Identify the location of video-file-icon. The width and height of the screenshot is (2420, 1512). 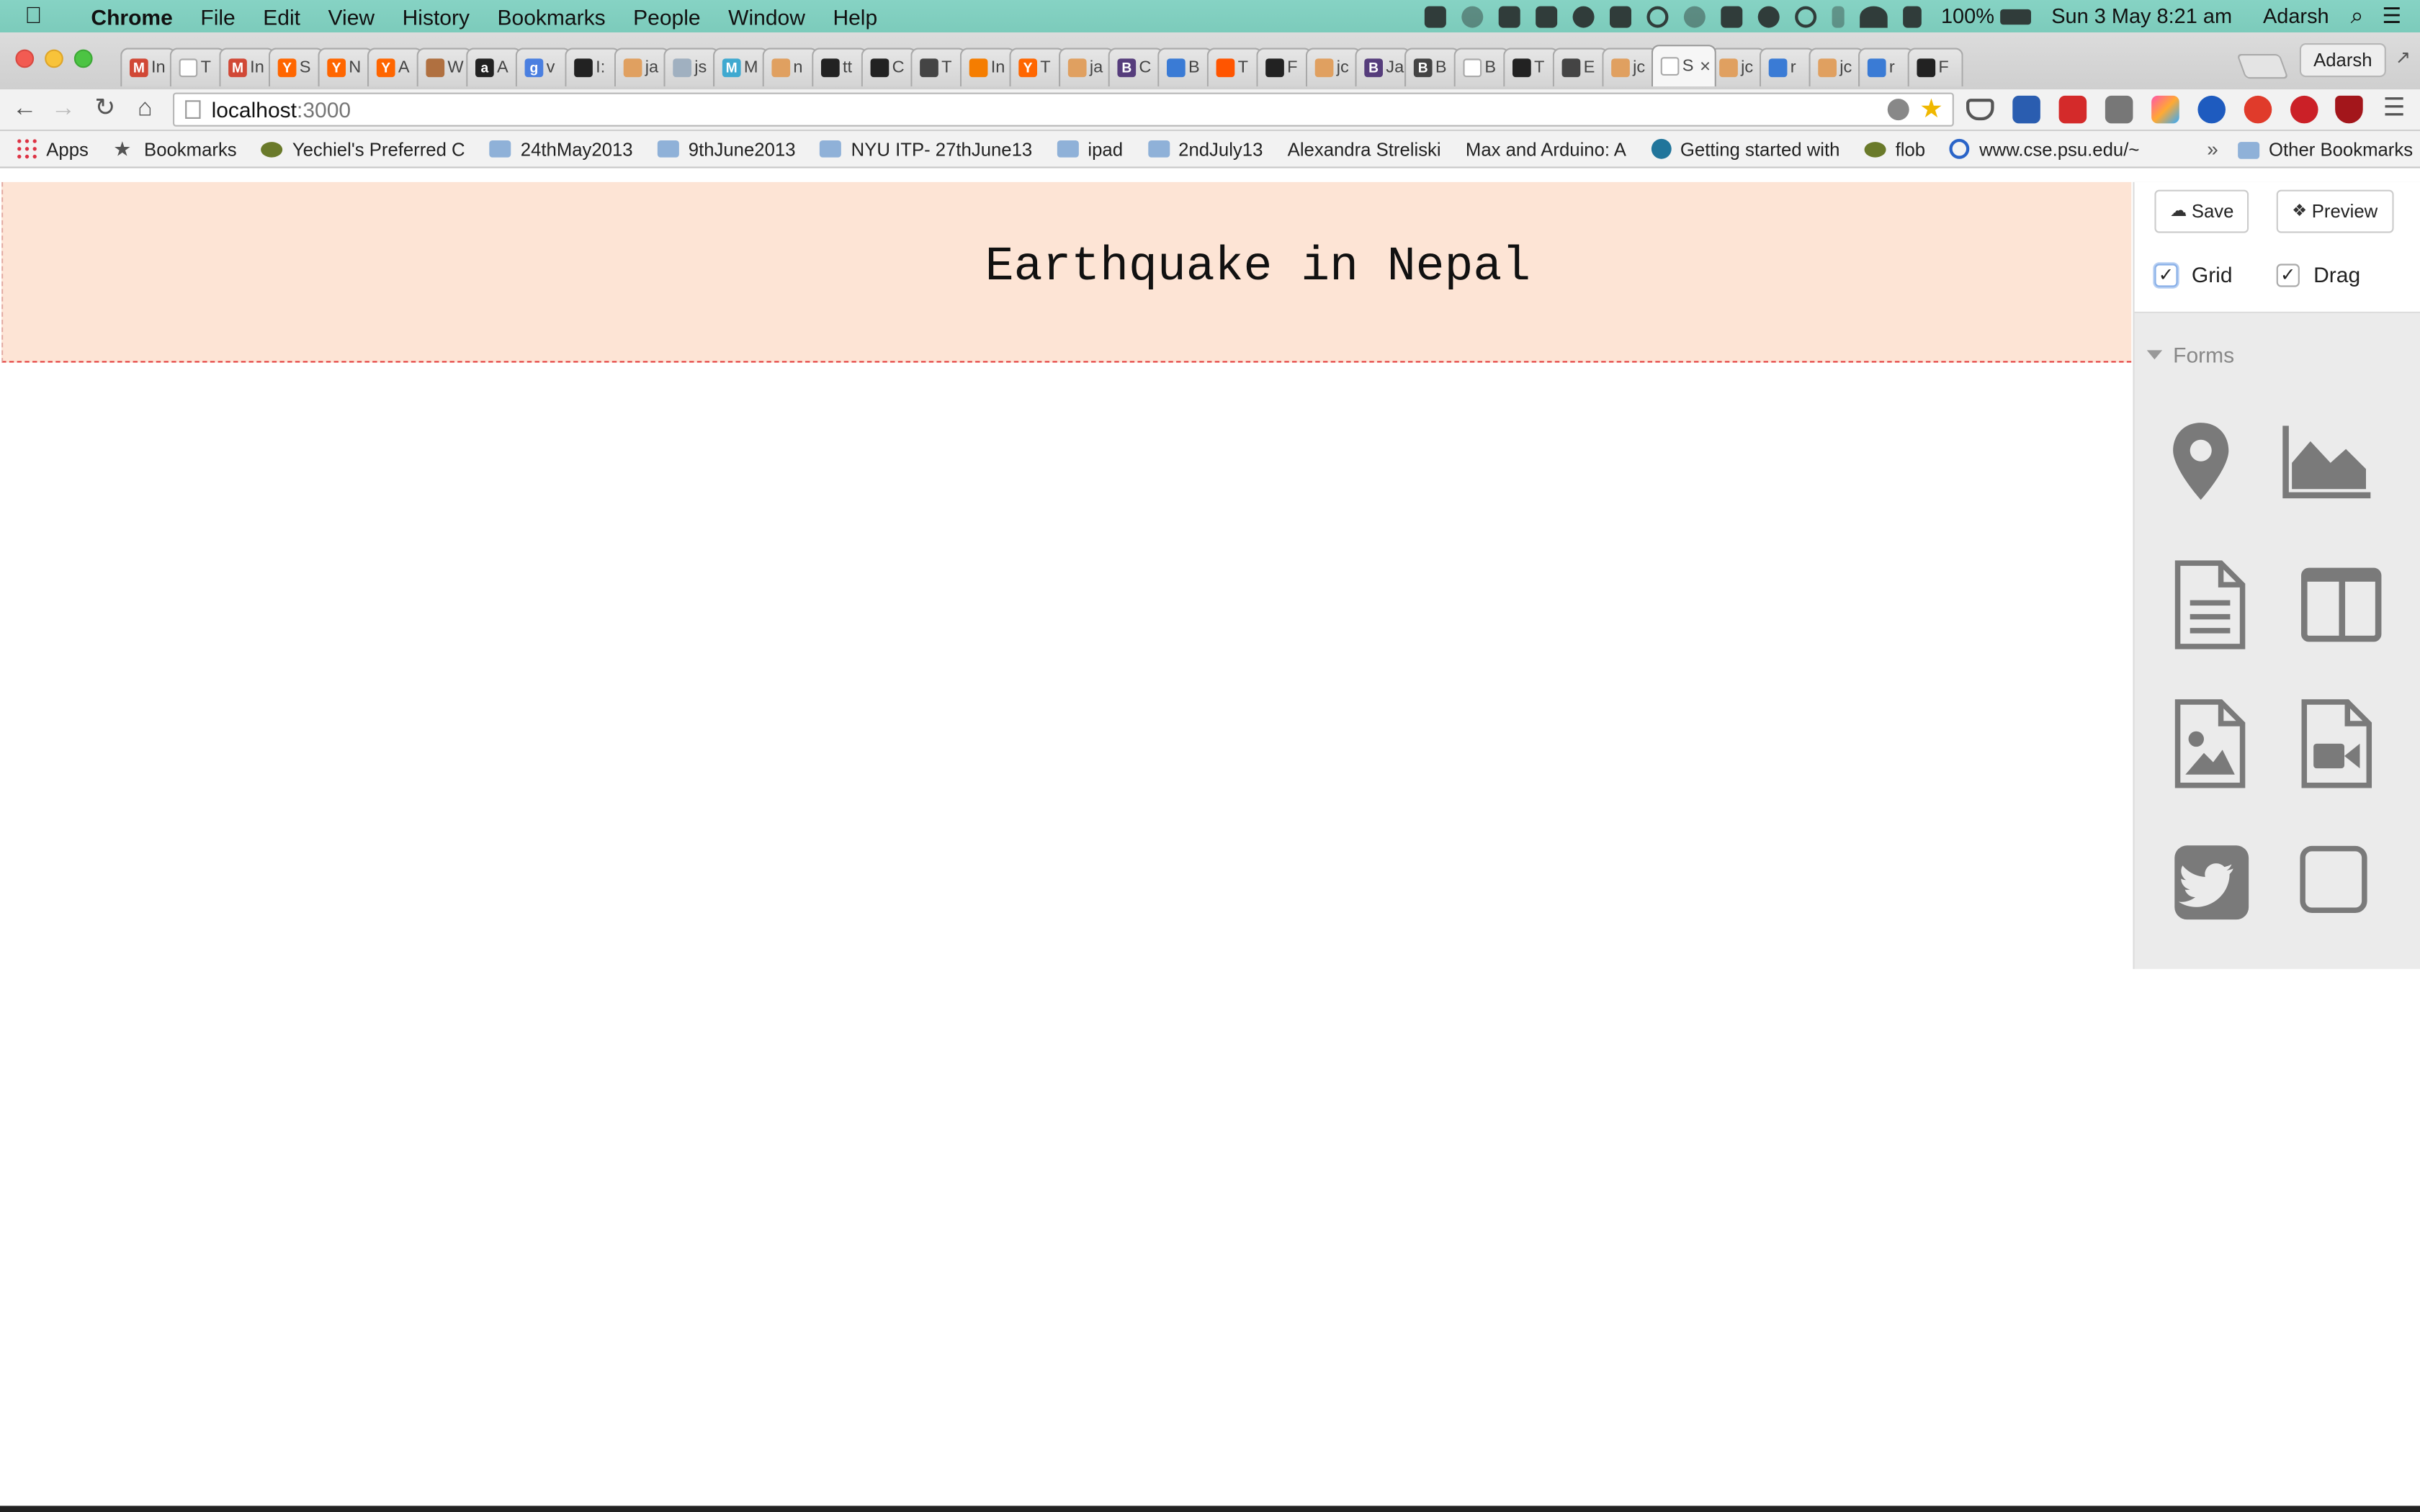
(2338, 744).